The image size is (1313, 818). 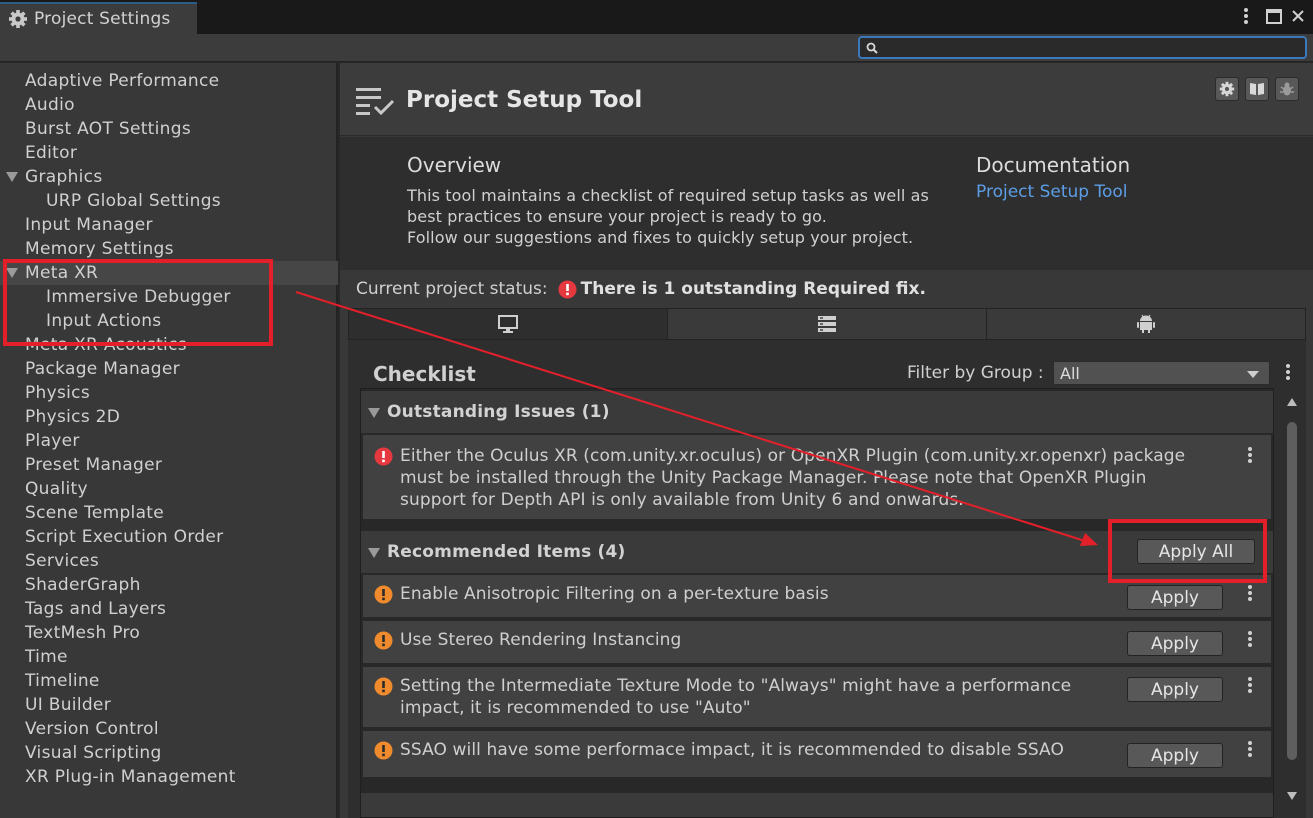 I want to click on sidebar-item: XR Plug-in Management, so click(x=169, y=777).